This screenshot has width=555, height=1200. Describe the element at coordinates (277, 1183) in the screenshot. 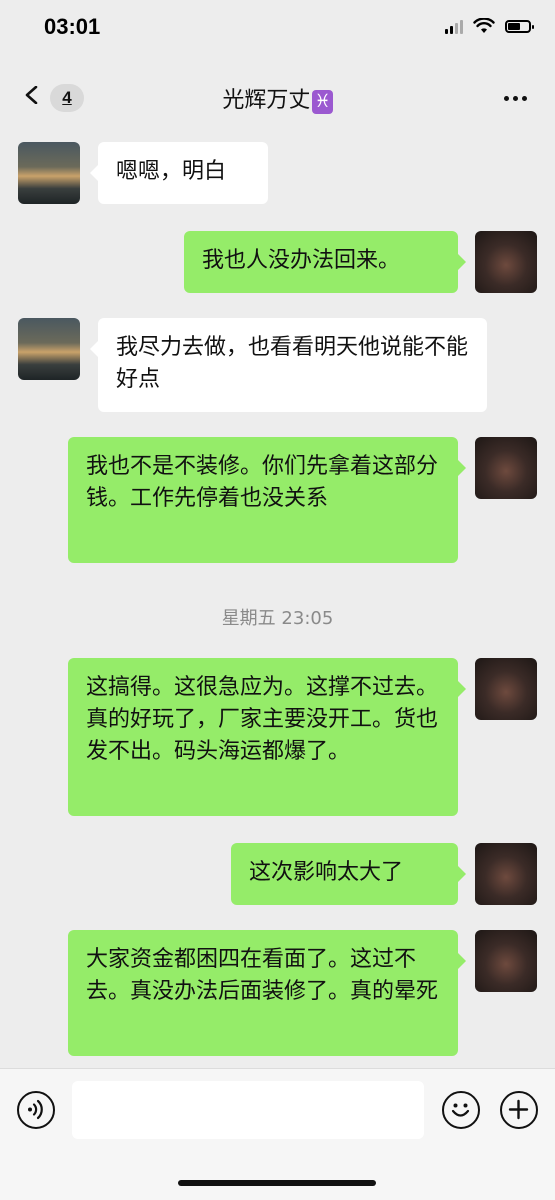

I see `home-indicator` at that location.